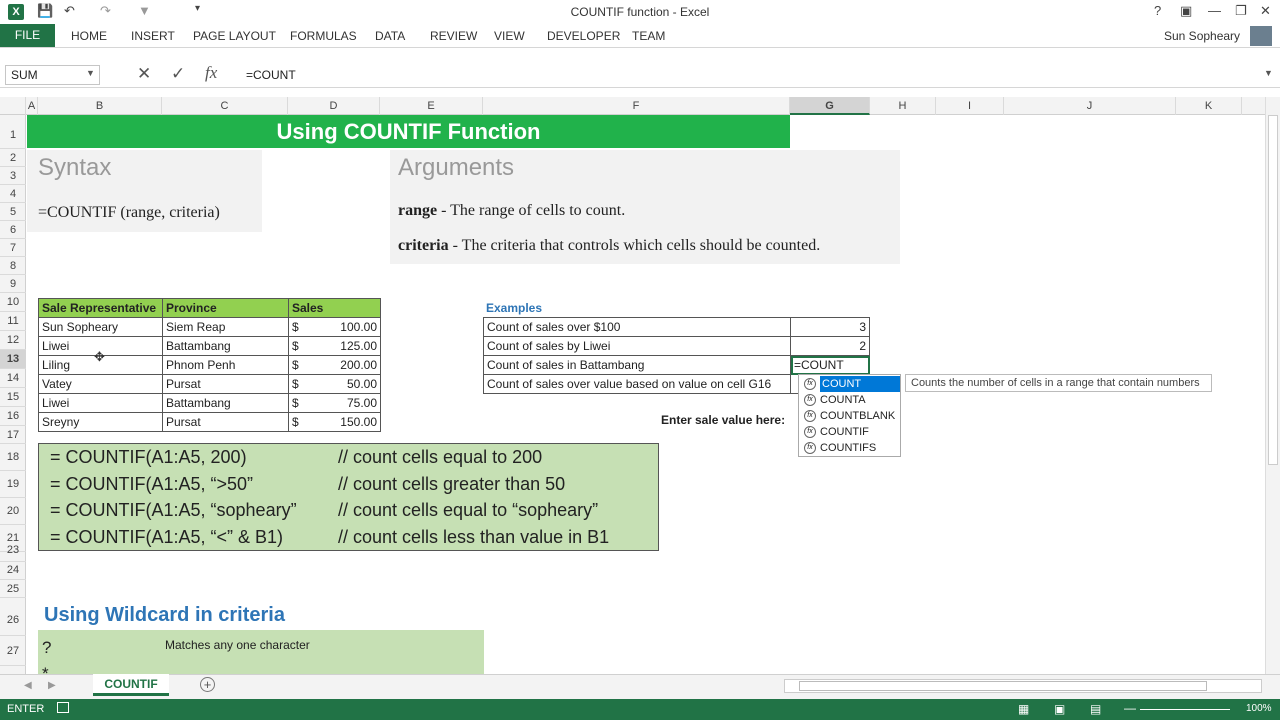  Describe the element at coordinates (100, 403) in the screenshot. I see `cell: Liwei` at that location.